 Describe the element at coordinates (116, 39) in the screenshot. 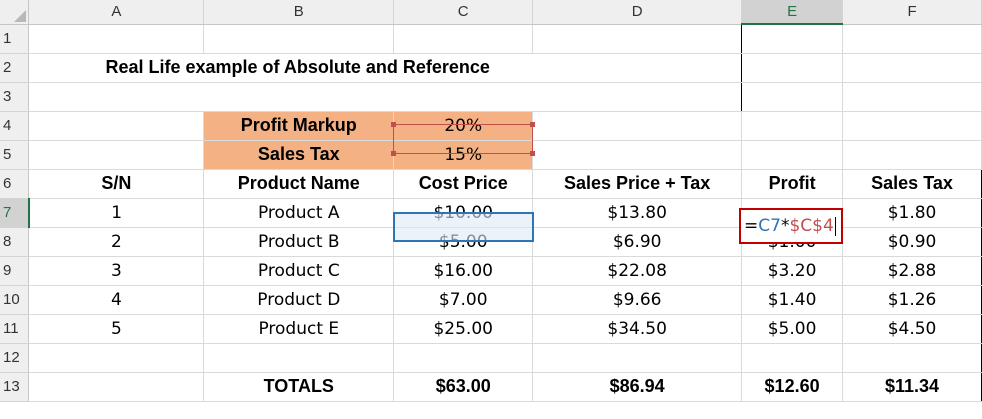

I see `cell-a1` at that location.